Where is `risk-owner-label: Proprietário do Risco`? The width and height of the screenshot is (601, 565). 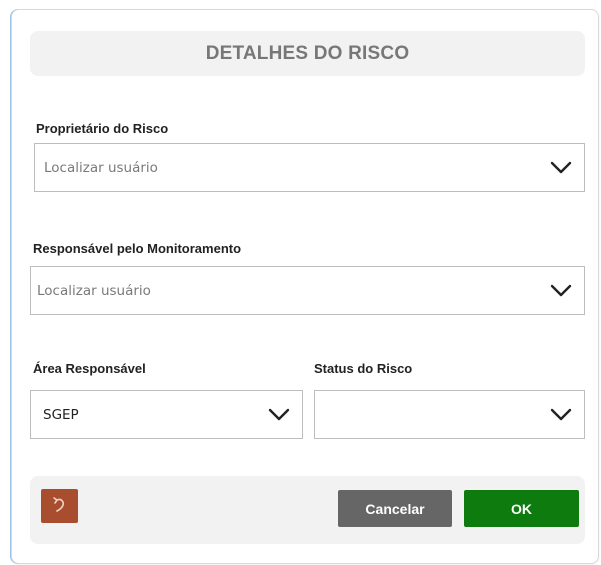 risk-owner-label: Proprietário do Risco is located at coordinates (102, 128).